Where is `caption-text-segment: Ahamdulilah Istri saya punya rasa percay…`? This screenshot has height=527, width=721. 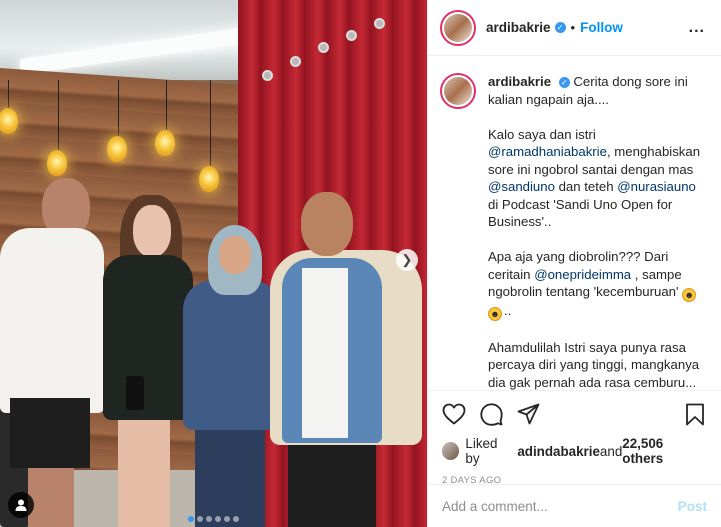
caption-text-segment: Ahamdulilah Istri saya punya rasa percay… is located at coordinates (594, 364).